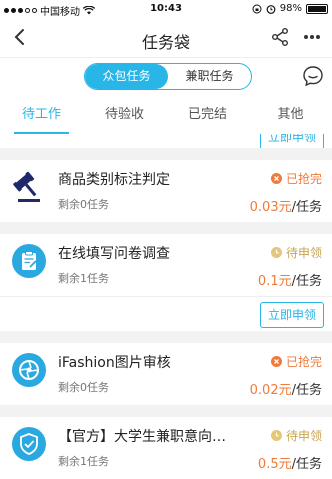 The image size is (332, 479). I want to click on partial-card-footer: 立即申领, so click(166, 141).